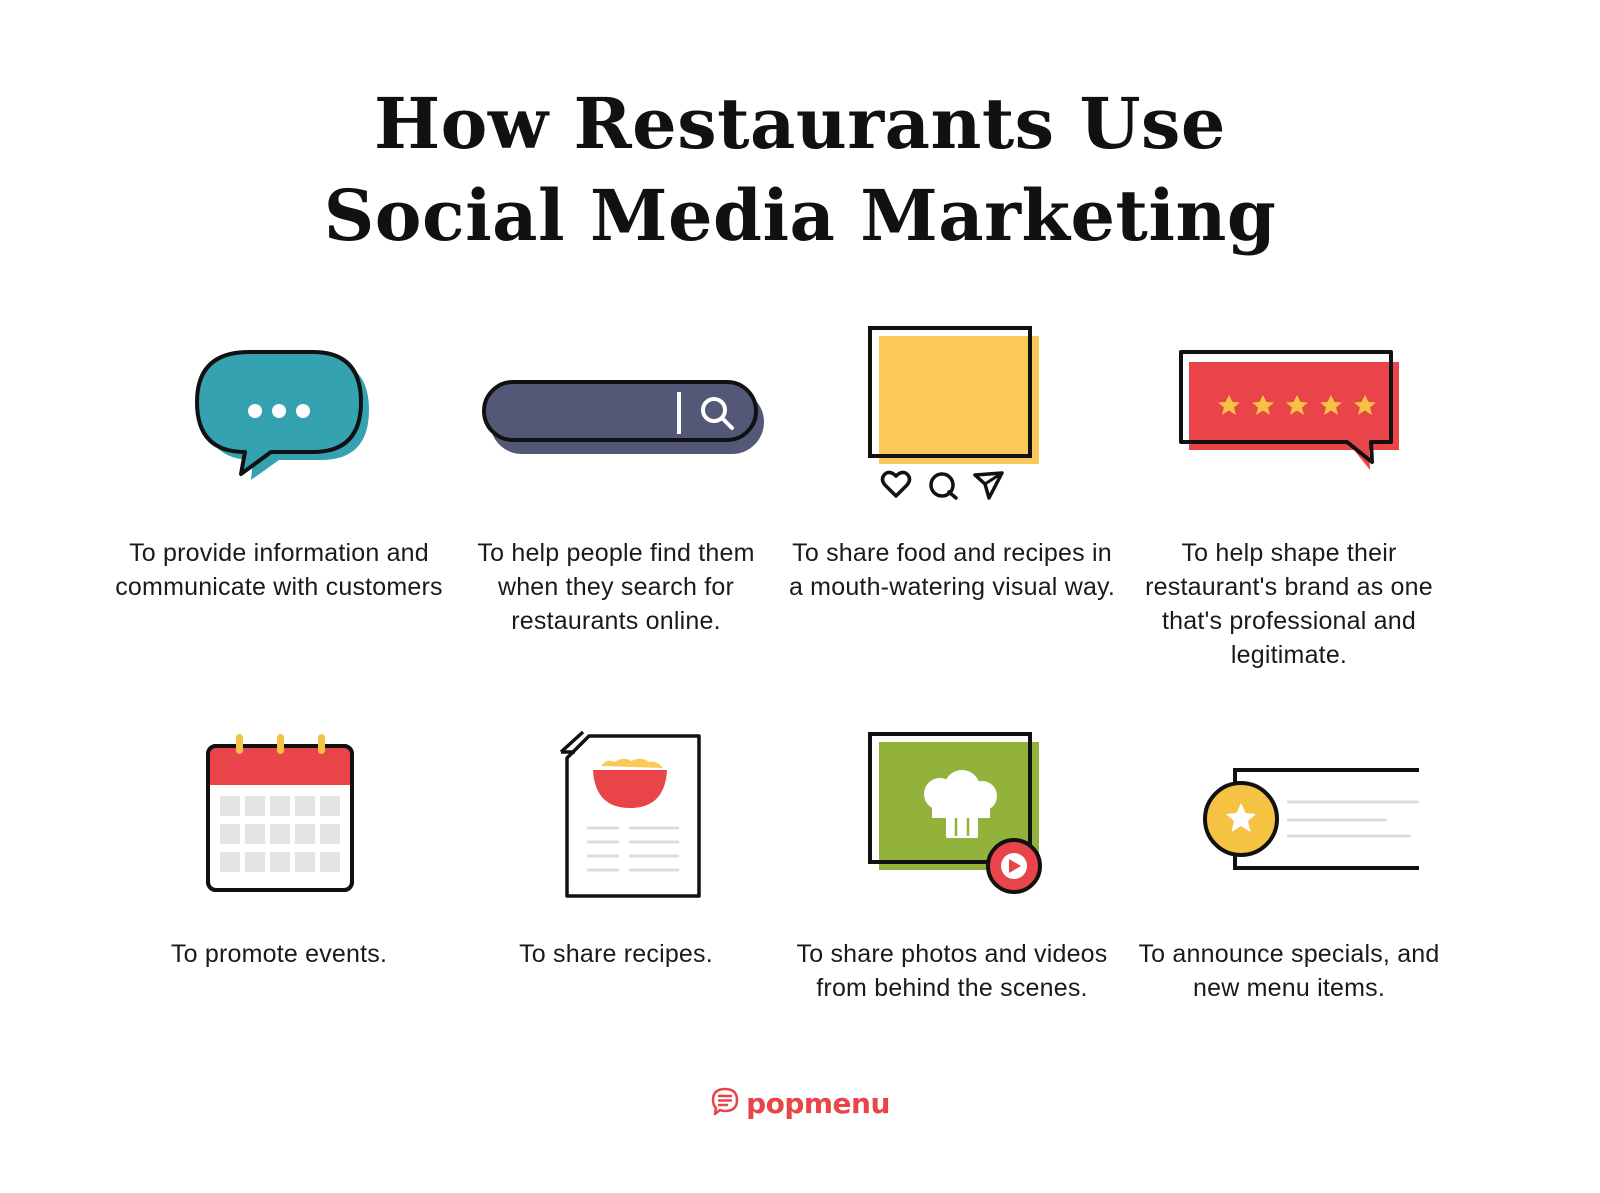 The width and height of the screenshot is (1600, 1193). What do you see at coordinates (279, 825) in the screenshot?
I see `calendar-icon` at bounding box center [279, 825].